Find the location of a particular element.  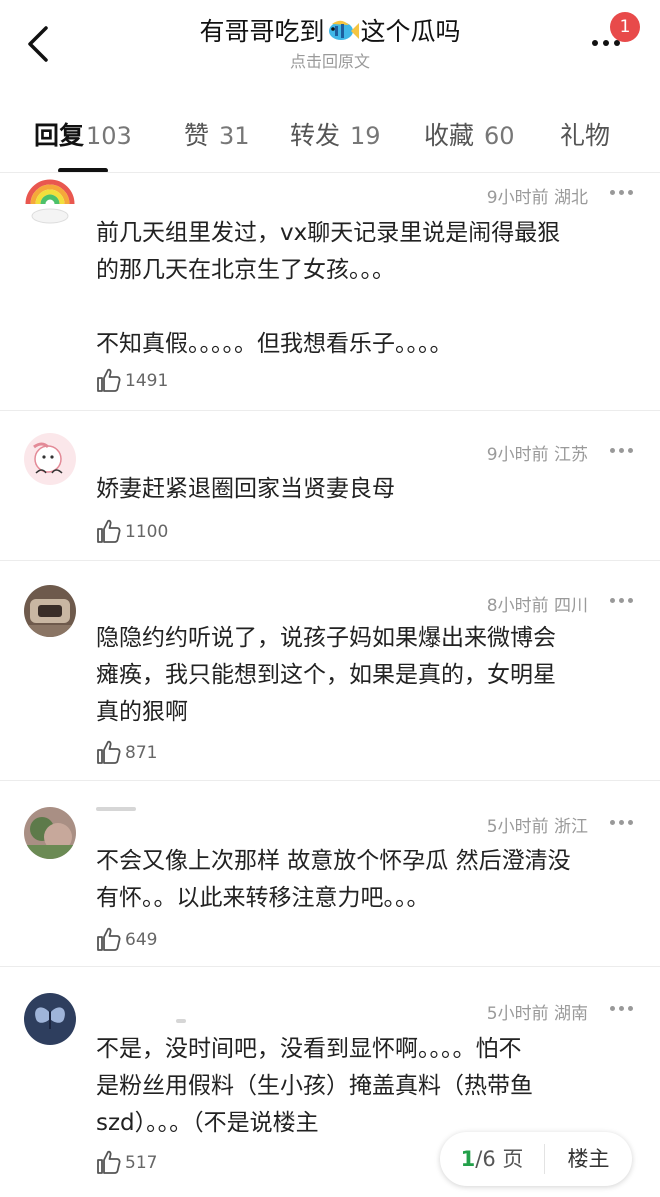

like-button: 1491 is located at coordinates (141, 381).